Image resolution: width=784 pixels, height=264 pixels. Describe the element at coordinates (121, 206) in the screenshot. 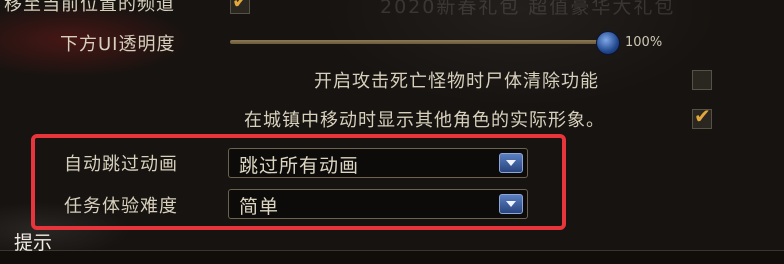

I see `difficulty-label: 任务体验难度` at that location.